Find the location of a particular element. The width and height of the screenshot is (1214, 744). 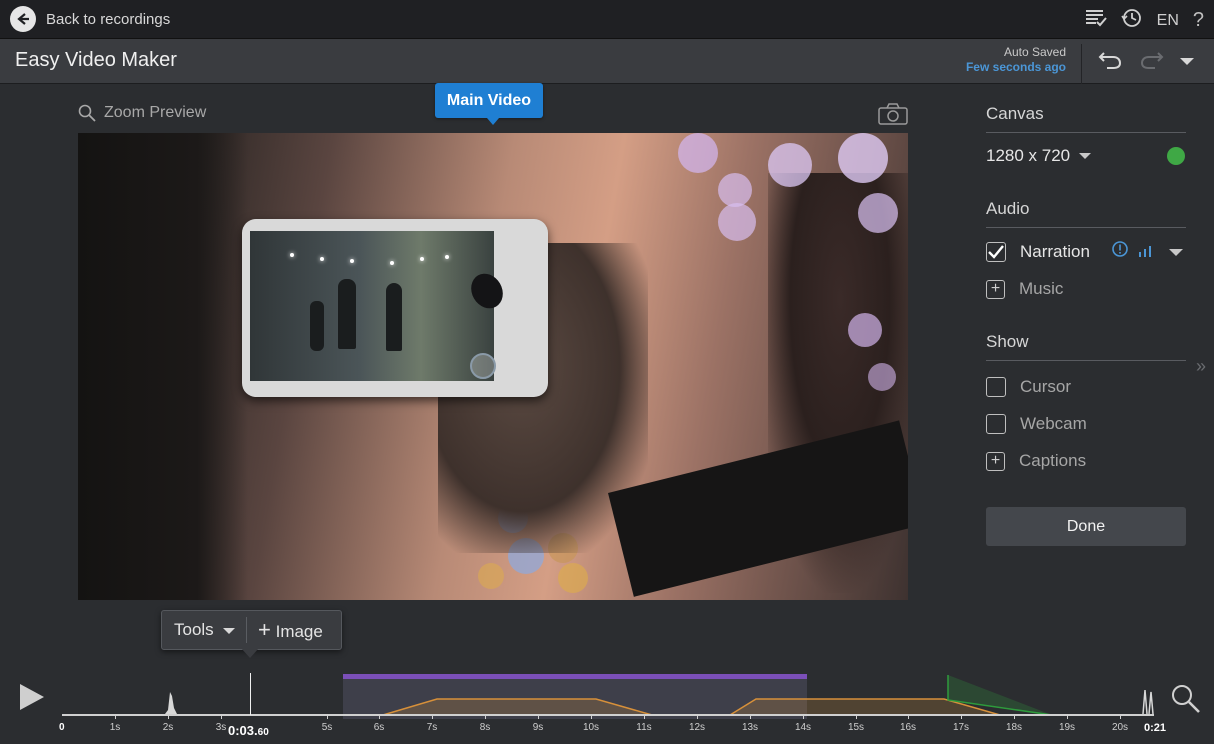

top-bar: Back to recordings EN ? is located at coordinates (607, 19).